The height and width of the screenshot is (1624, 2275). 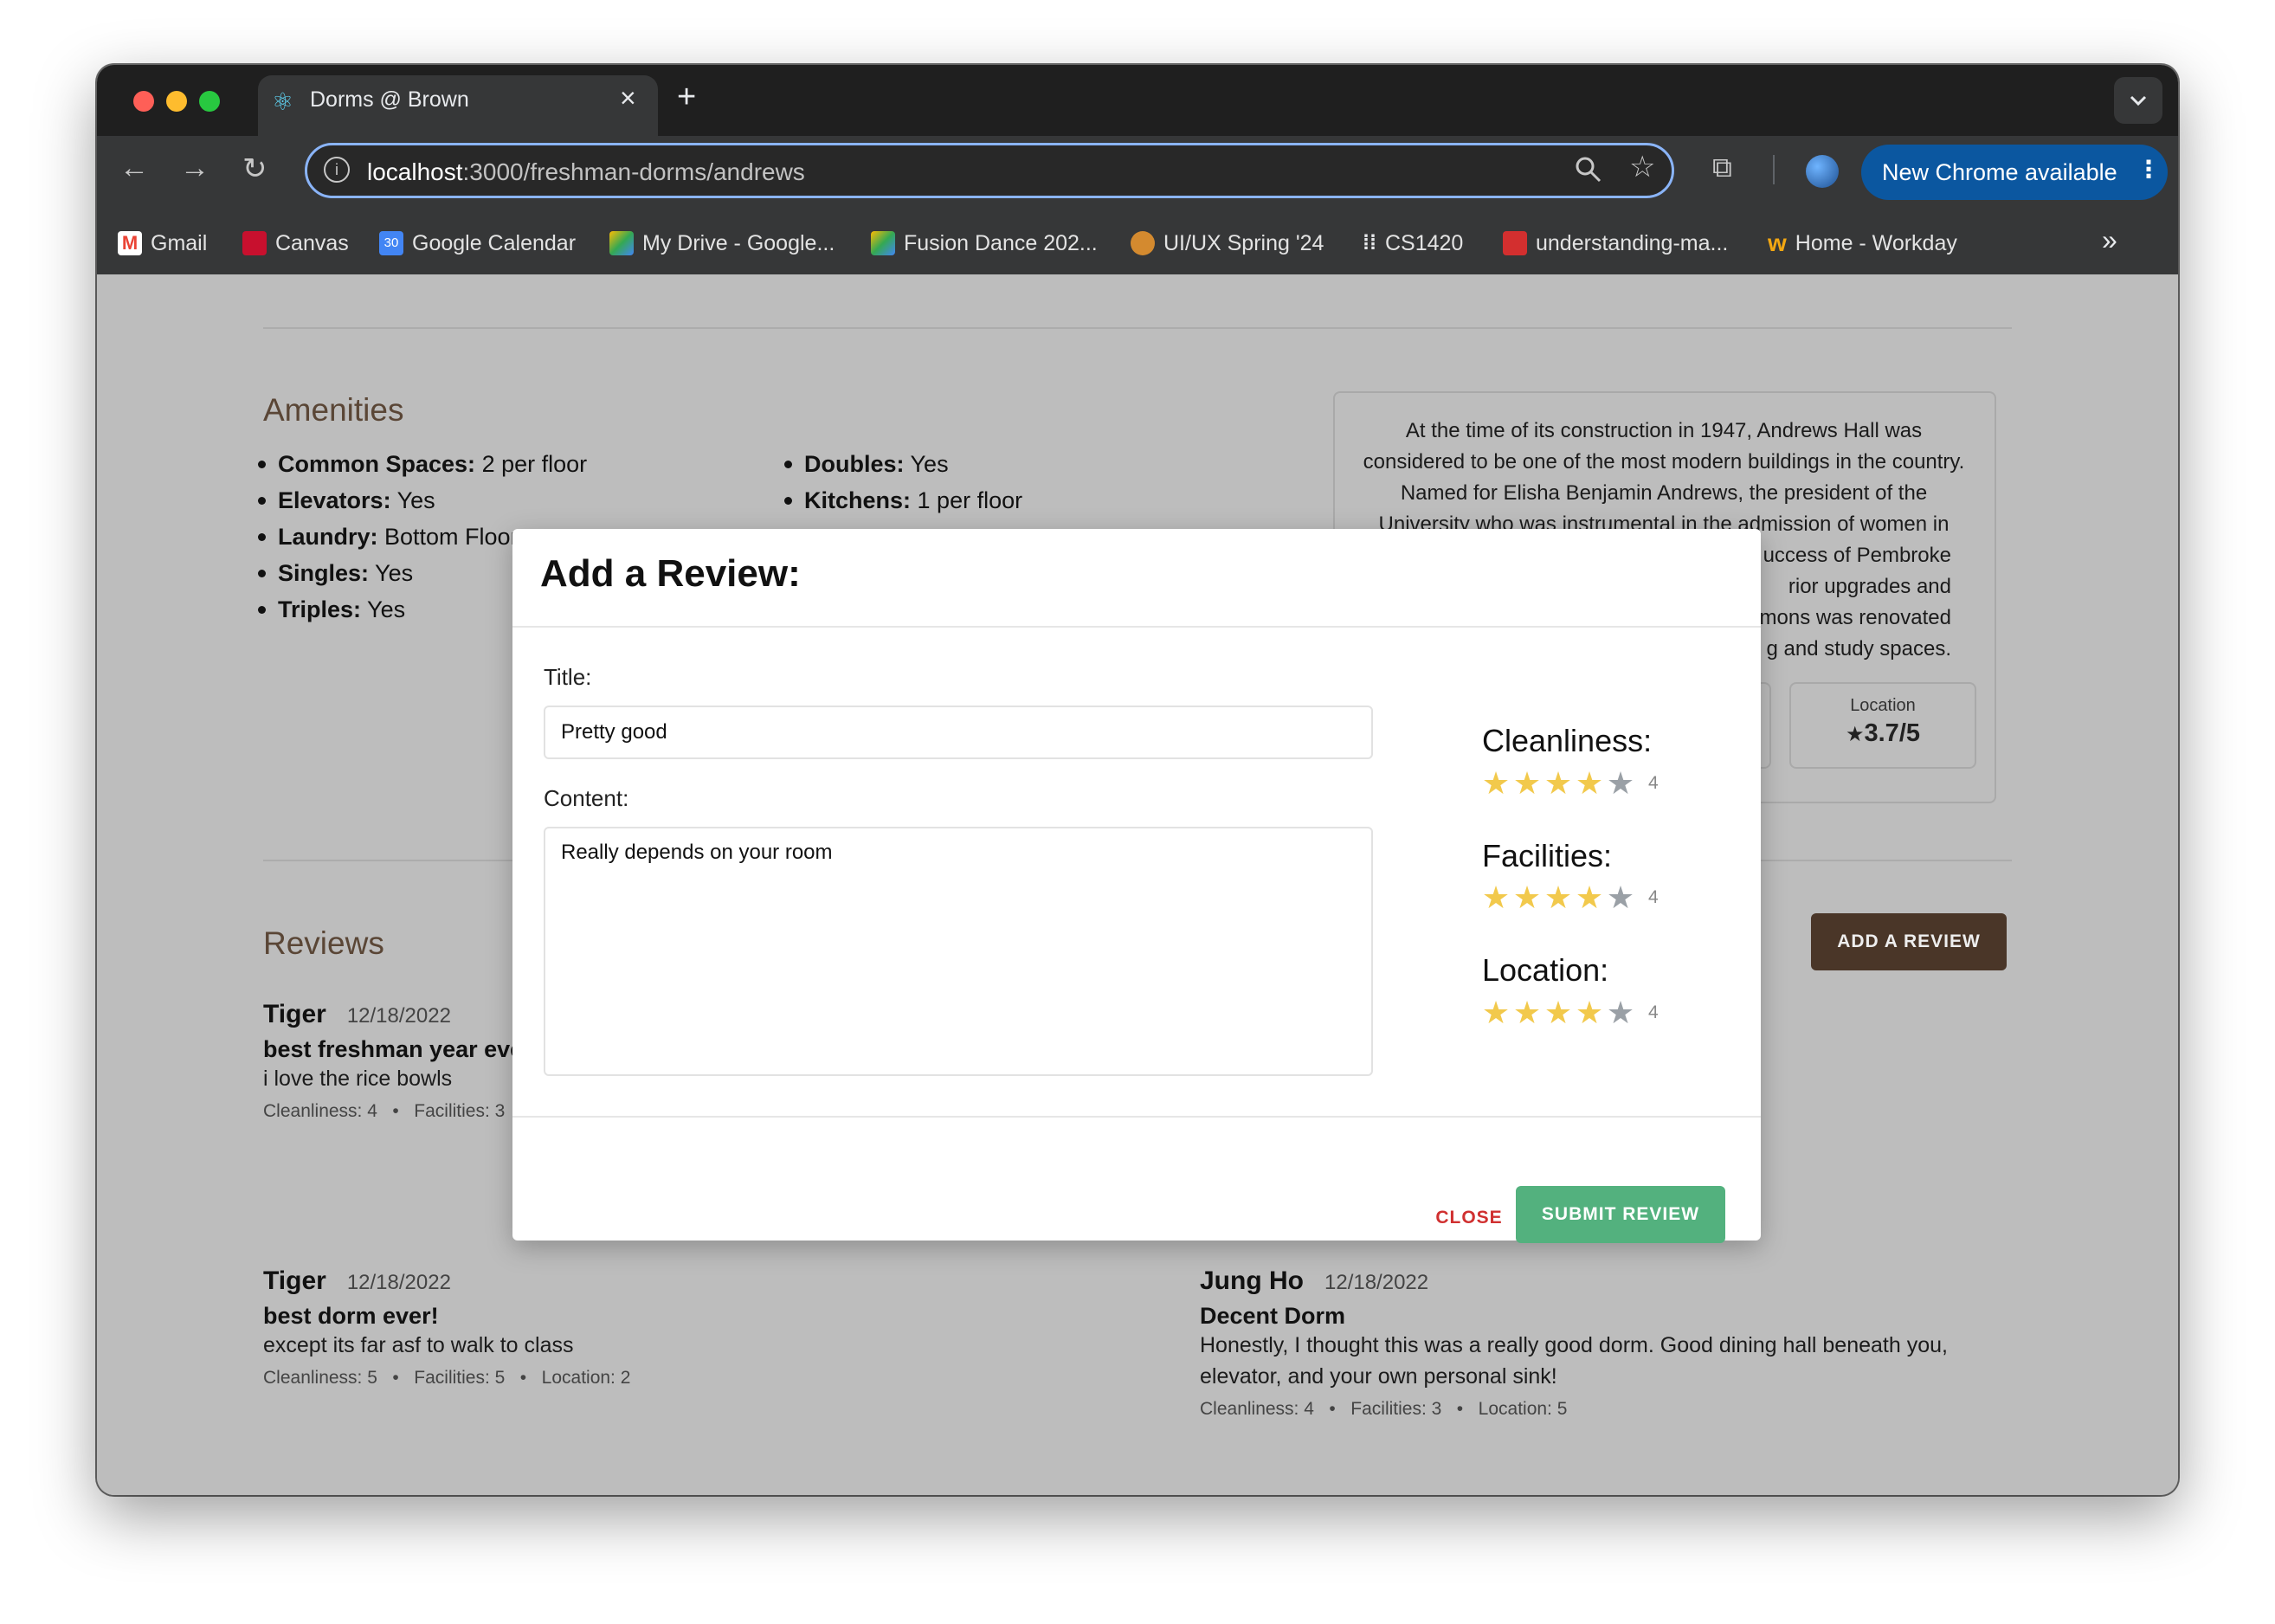 I want to click on tab-title: Dorms @ Brown, so click(x=389, y=99).